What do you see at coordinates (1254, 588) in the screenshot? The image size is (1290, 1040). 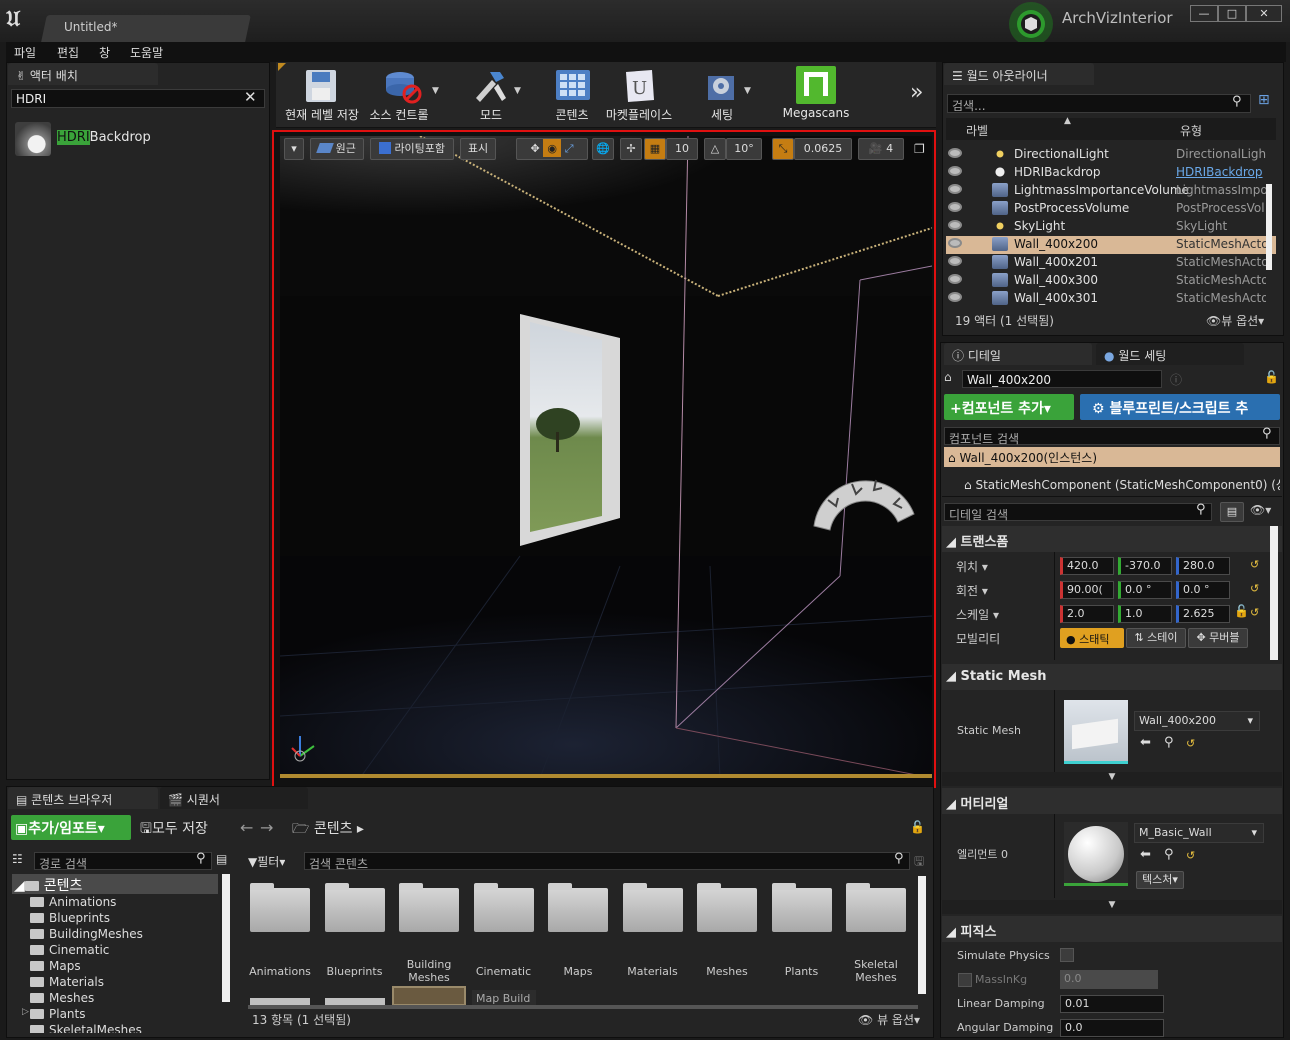 I see `reset-rotation-icon: ↺` at bounding box center [1254, 588].